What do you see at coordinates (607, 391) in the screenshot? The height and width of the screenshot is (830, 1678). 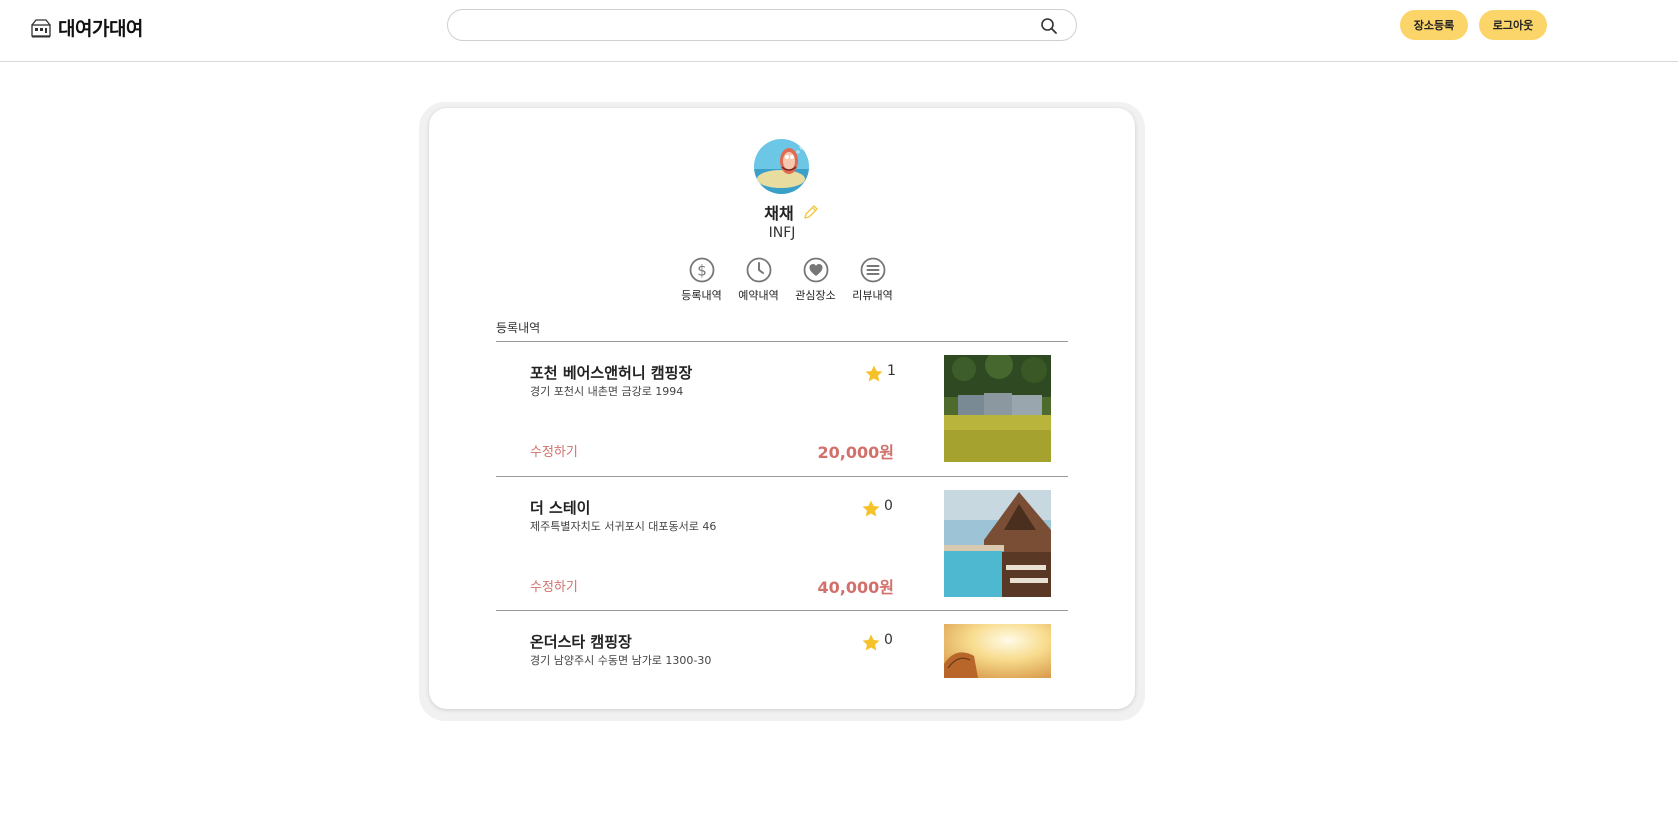 I see `item-address: 경기 포천시 내촌면 금강로 1994` at bounding box center [607, 391].